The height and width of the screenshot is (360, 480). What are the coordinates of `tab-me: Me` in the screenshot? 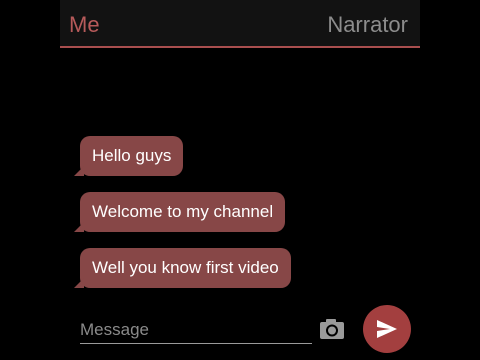 It's located at (84, 25).